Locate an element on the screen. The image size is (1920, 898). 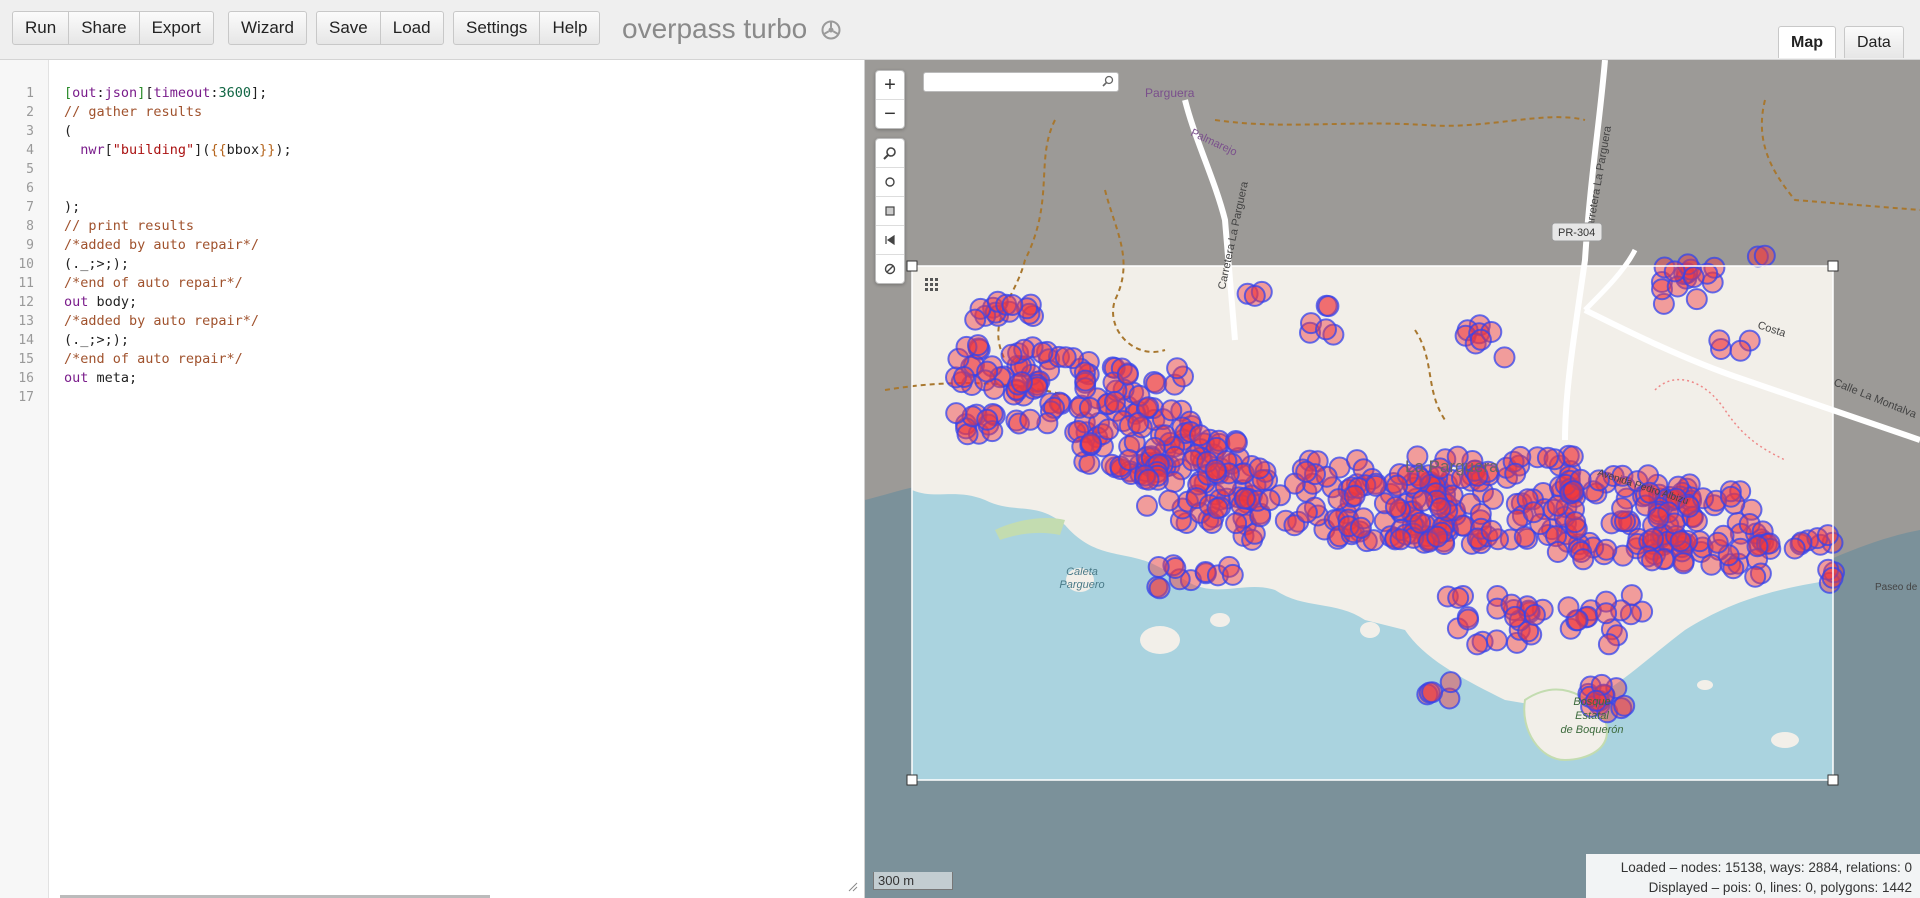
help-button: Help is located at coordinates (569, 28).